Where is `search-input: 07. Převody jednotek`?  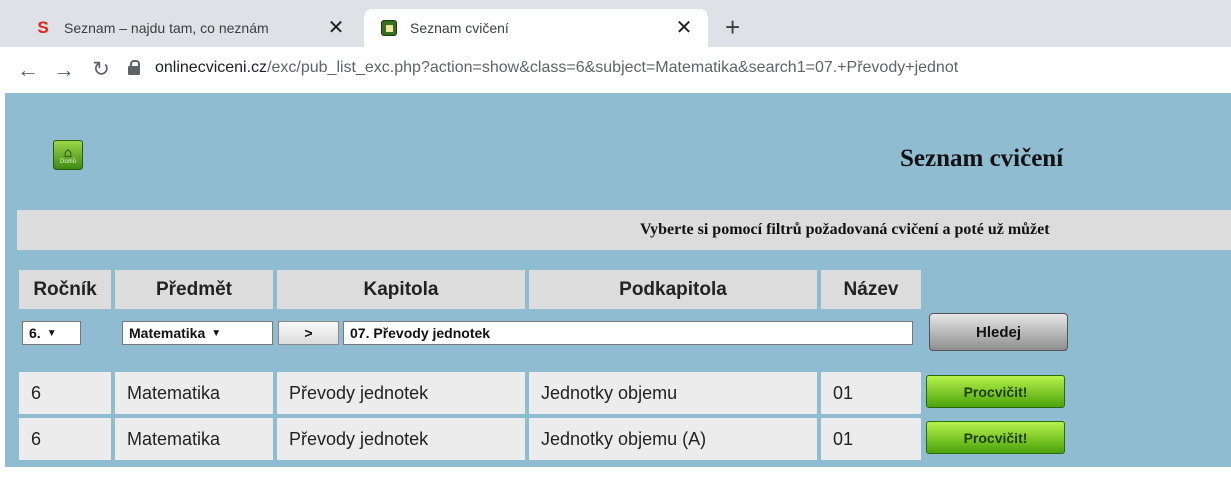 search-input: 07. Převody jednotek is located at coordinates (628, 333).